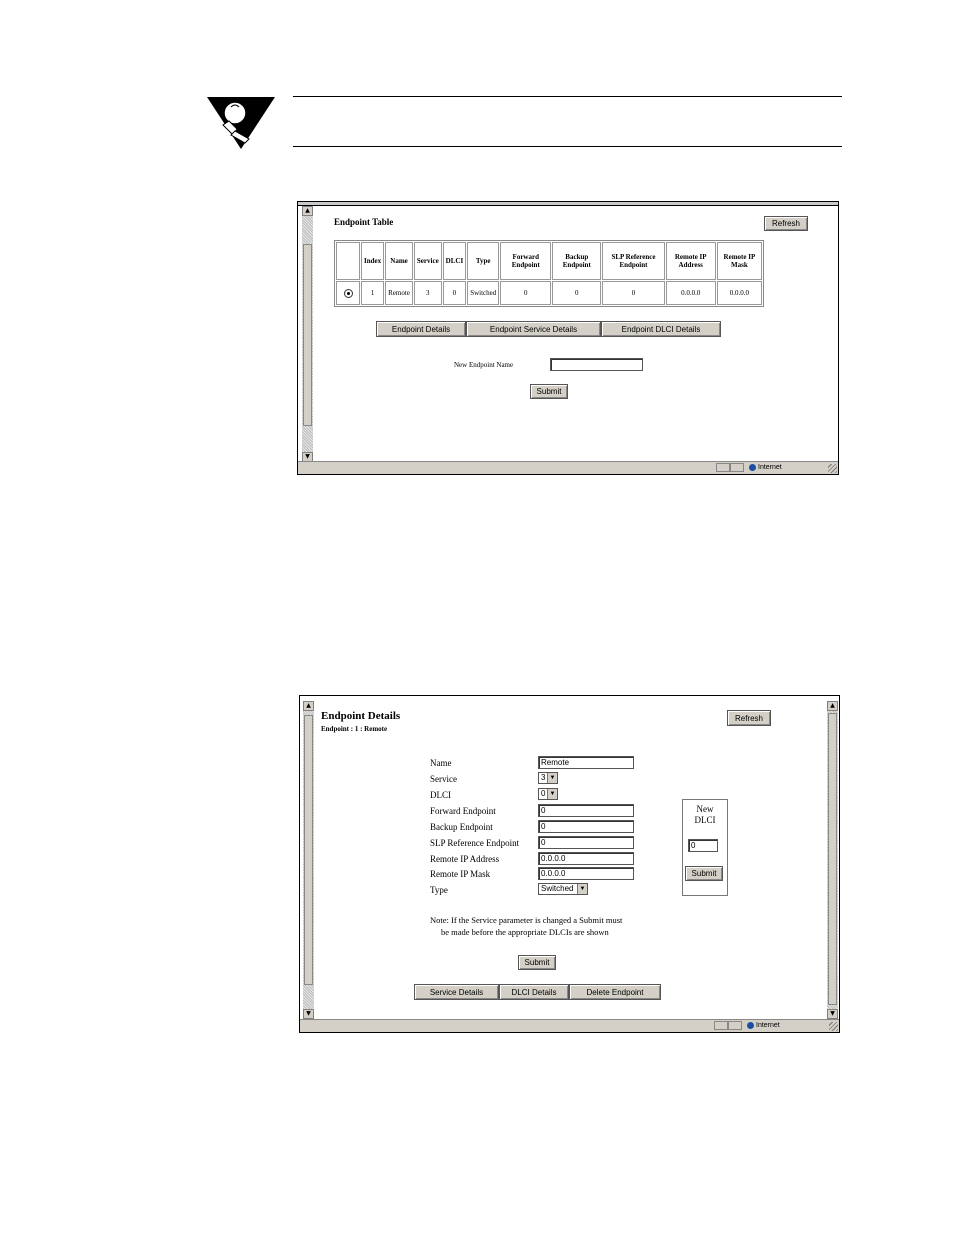 The image size is (954, 1235). I want to click on remote-ip-mask-input: 0.0.0.0, so click(586, 873).